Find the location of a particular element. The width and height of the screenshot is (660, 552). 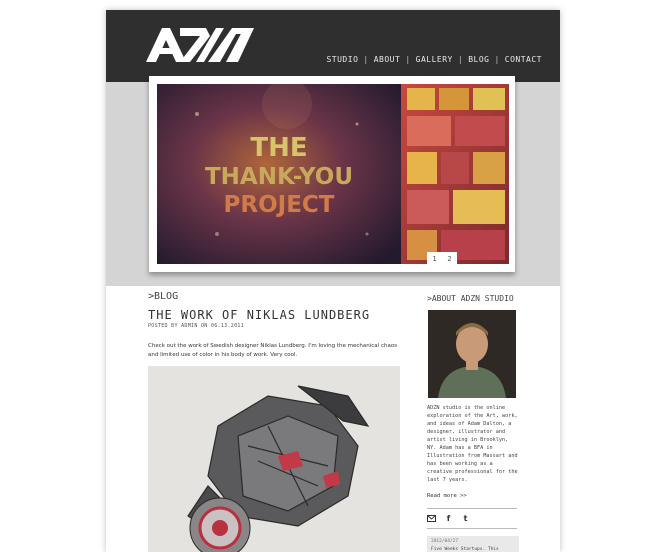

post-title: THE WORK OF NIKLAS LUNDBERG is located at coordinates (259, 315).